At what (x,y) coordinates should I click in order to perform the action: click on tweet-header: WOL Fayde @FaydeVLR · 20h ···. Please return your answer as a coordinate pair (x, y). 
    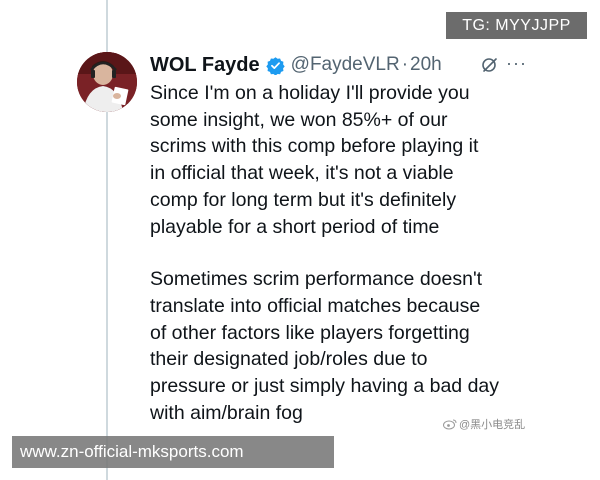
    Looking at the image, I should click on (340, 65).